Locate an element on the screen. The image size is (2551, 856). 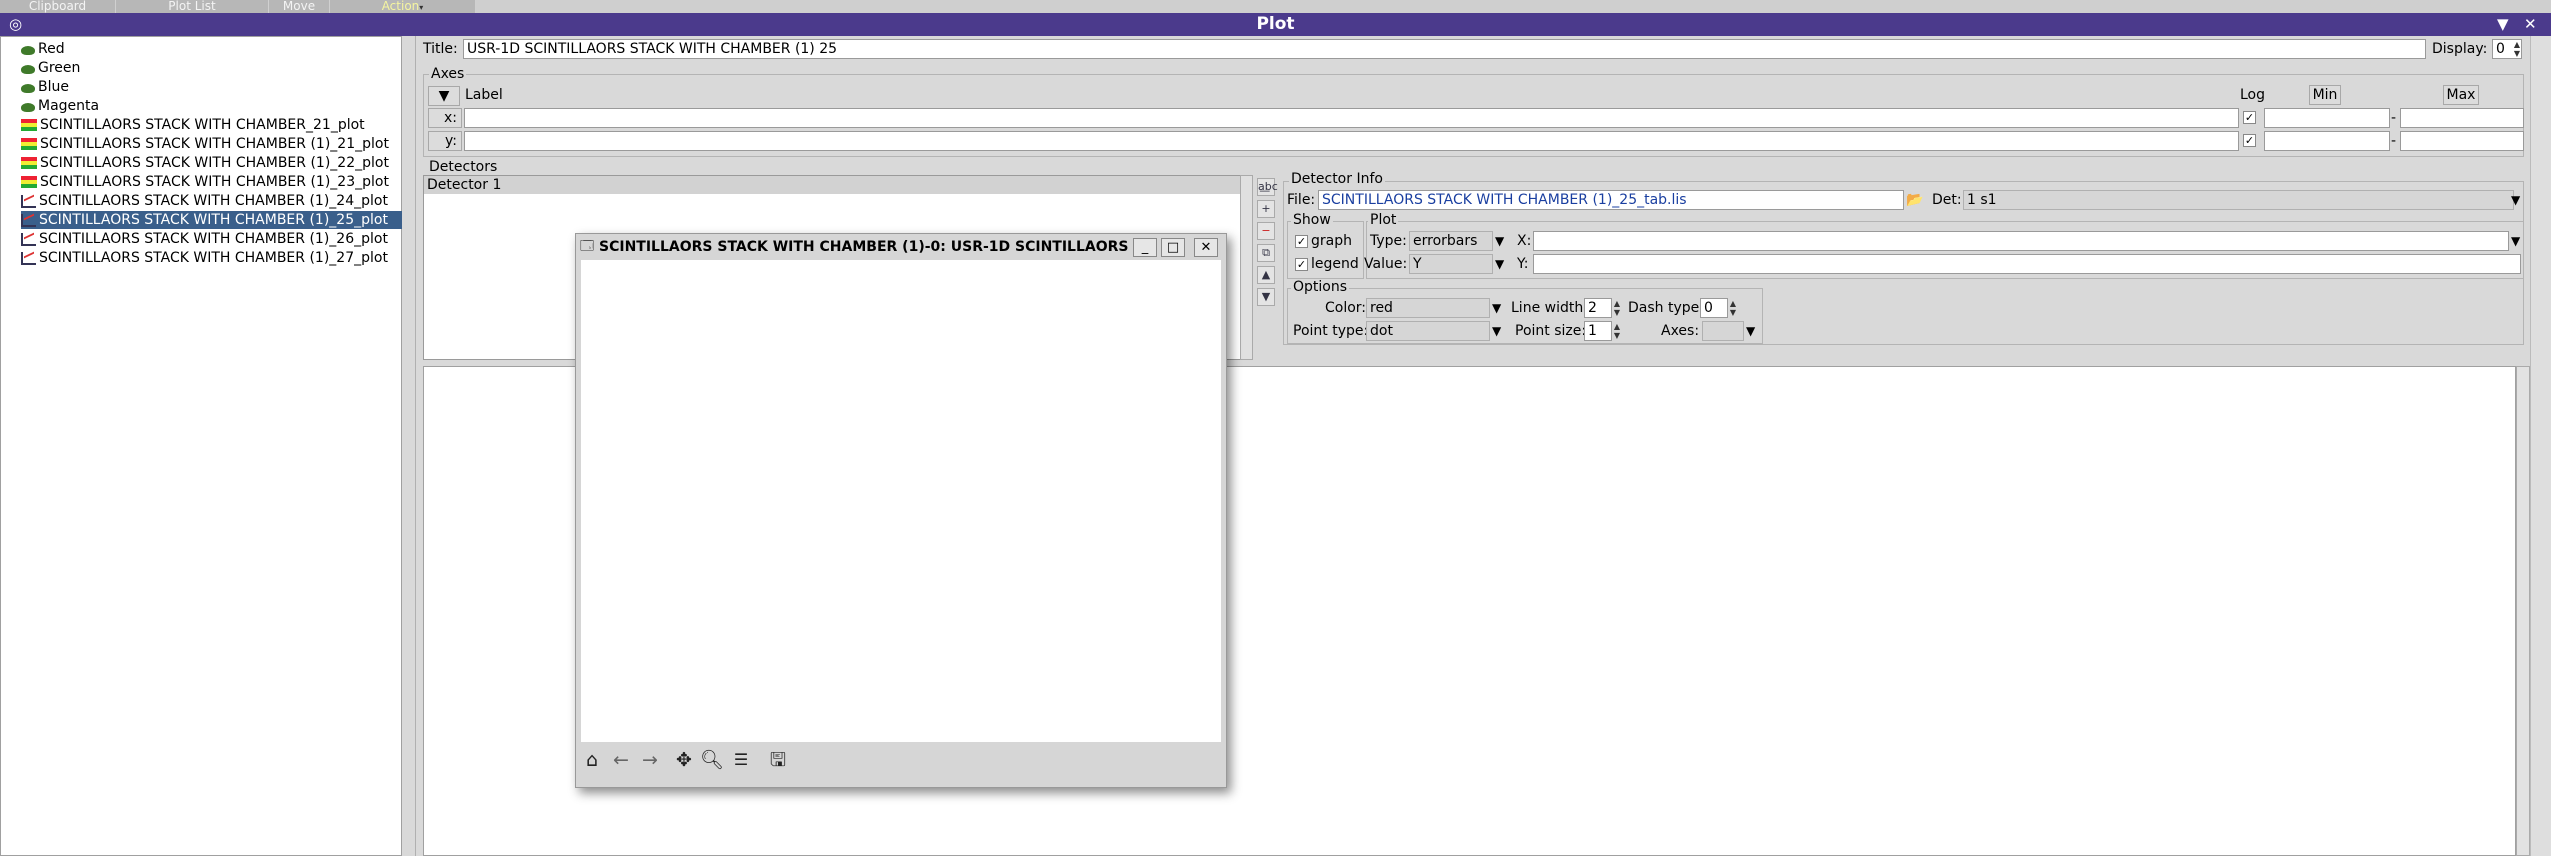
tree-item: SCINTILLAORS STACK WITH CHAMBER_21_plot is located at coordinates (193, 125).